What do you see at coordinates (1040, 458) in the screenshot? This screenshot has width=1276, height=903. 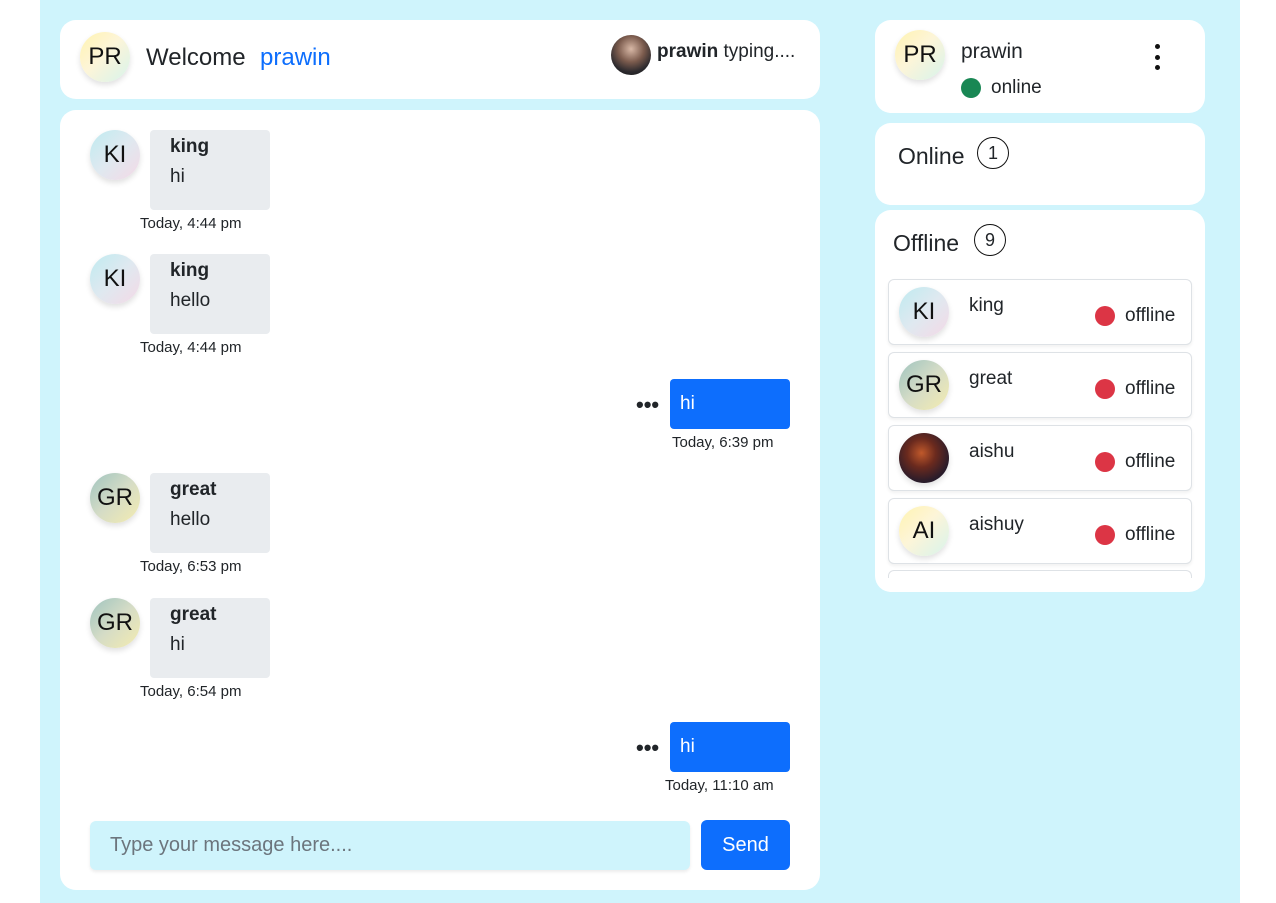 I see `user-list-item: aishu offline` at bounding box center [1040, 458].